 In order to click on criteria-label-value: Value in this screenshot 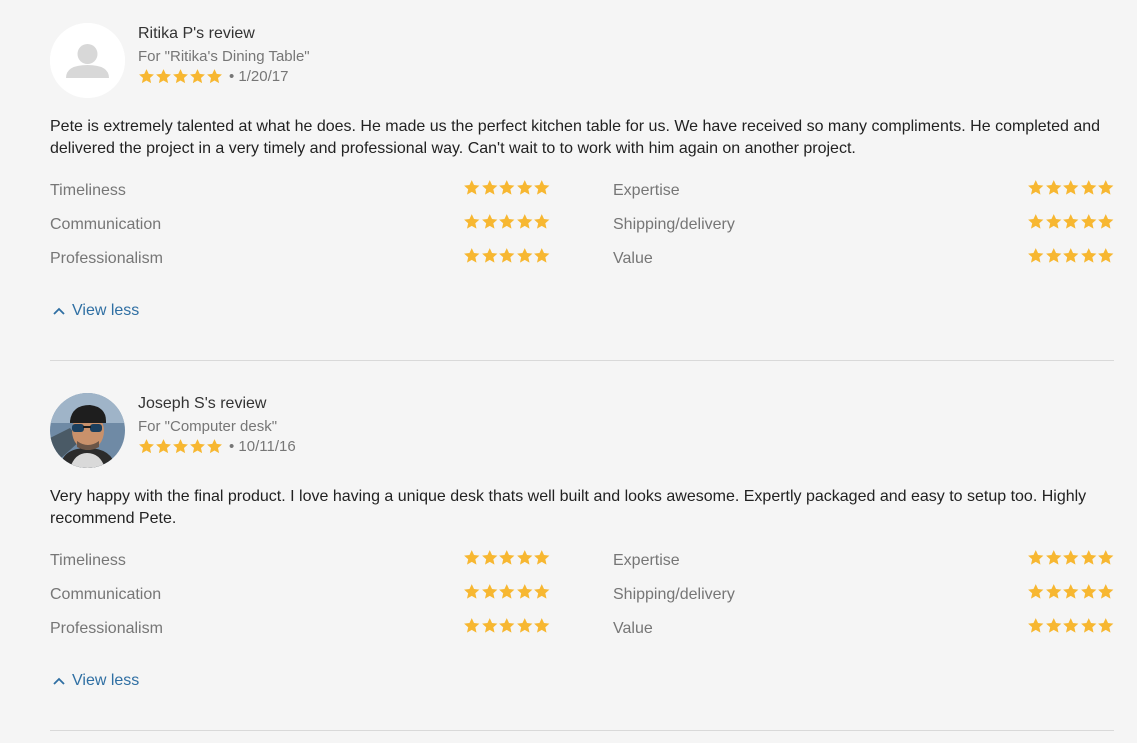, I will do `click(633, 258)`.